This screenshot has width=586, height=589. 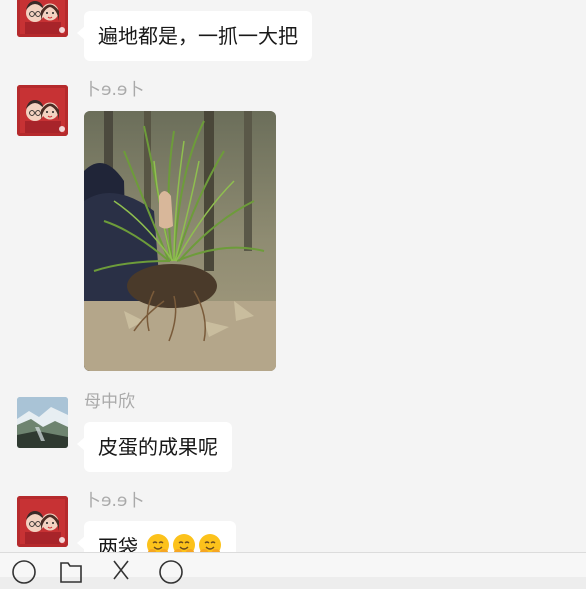 I want to click on scissors-icon, so click(x=121, y=570).